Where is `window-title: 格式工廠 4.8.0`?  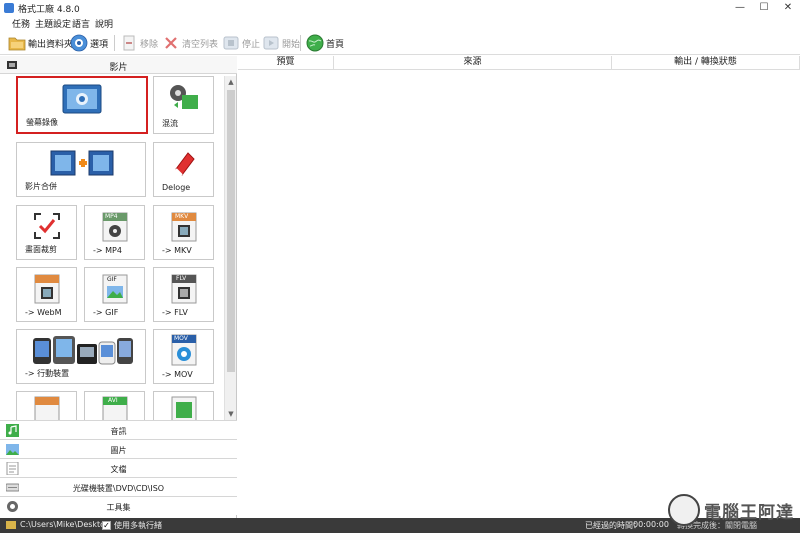 window-title: 格式工廠 4.8.0 is located at coordinates (49, 10).